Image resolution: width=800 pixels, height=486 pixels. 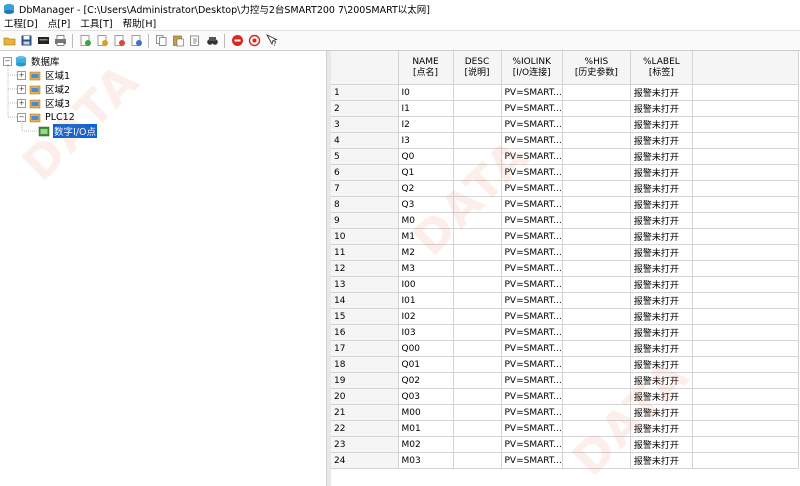 What do you see at coordinates (477, 68) in the screenshot?
I see `header-desc: DESC [说明]` at bounding box center [477, 68].